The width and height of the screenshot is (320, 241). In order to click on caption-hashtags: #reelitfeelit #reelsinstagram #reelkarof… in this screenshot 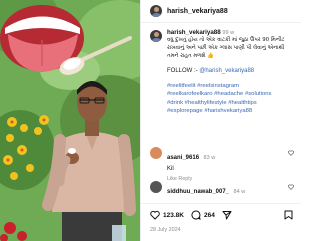, I will do `click(232, 98)`.